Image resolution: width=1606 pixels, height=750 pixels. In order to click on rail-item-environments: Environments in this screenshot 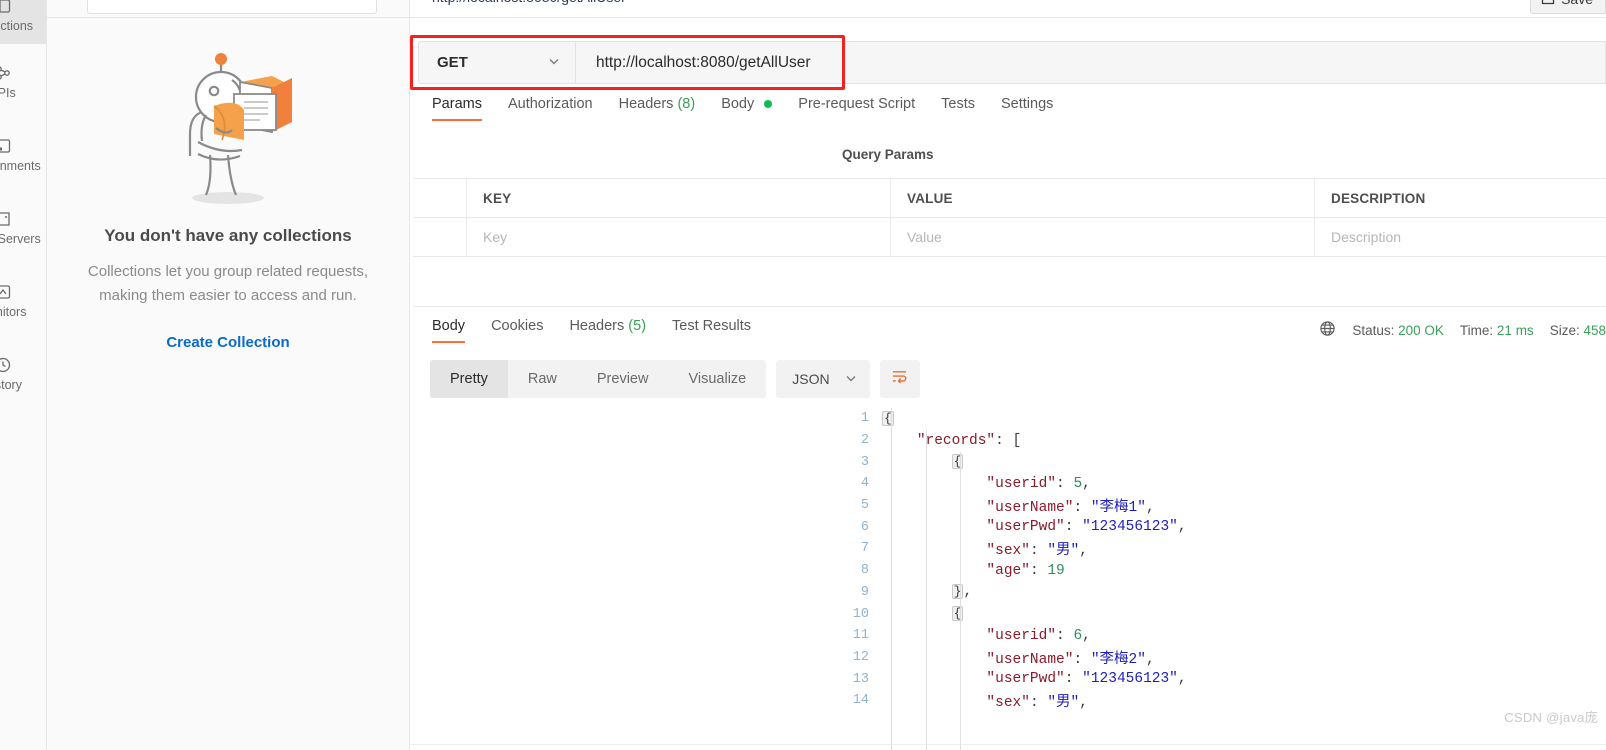, I will do `click(23, 155)`.